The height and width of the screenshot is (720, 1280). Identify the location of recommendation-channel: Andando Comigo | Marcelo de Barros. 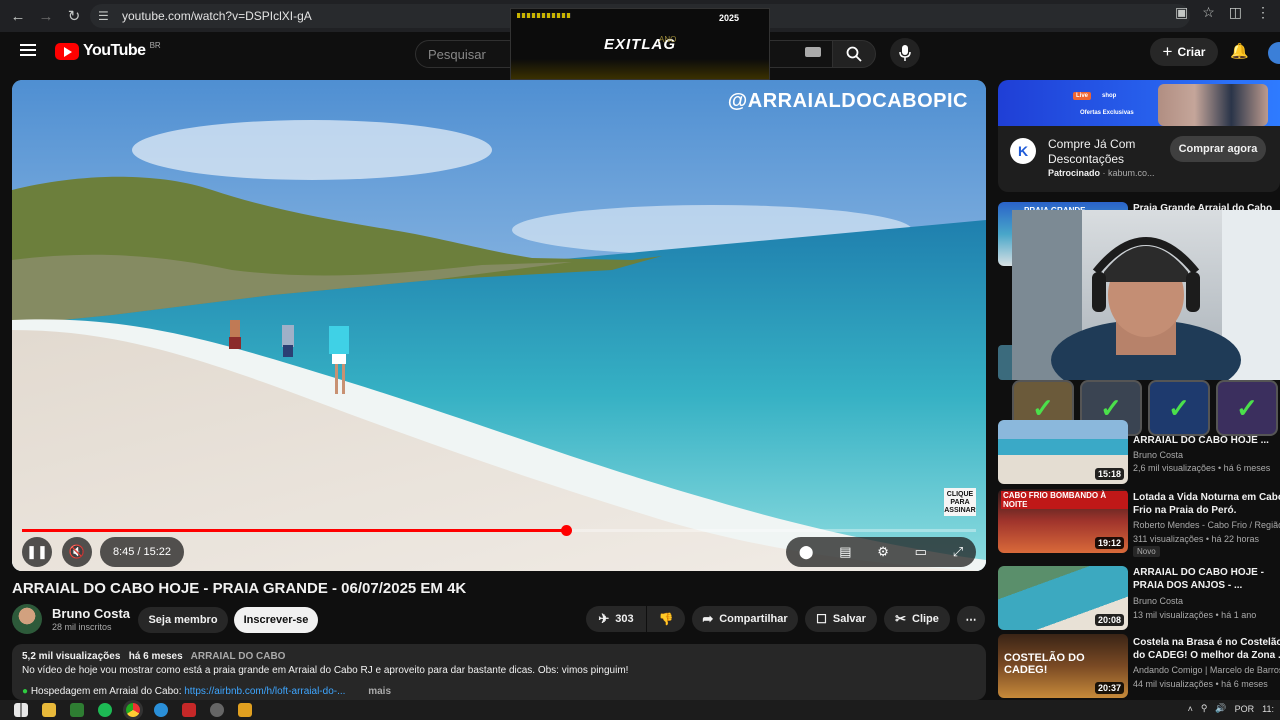
(1206, 670).